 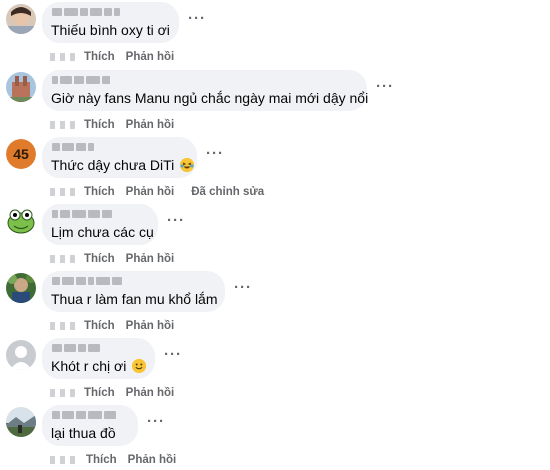 What do you see at coordinates (89, 366) in the screenshot?
I see `comment-text-content: Khót r chị ơi` at bounding box center [89, 366].